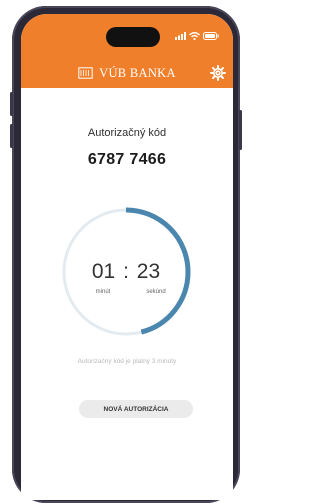 Image resolution: width=320 pixels, height=503 pixels. I want to click on dynamic-island, so click(133, 37).